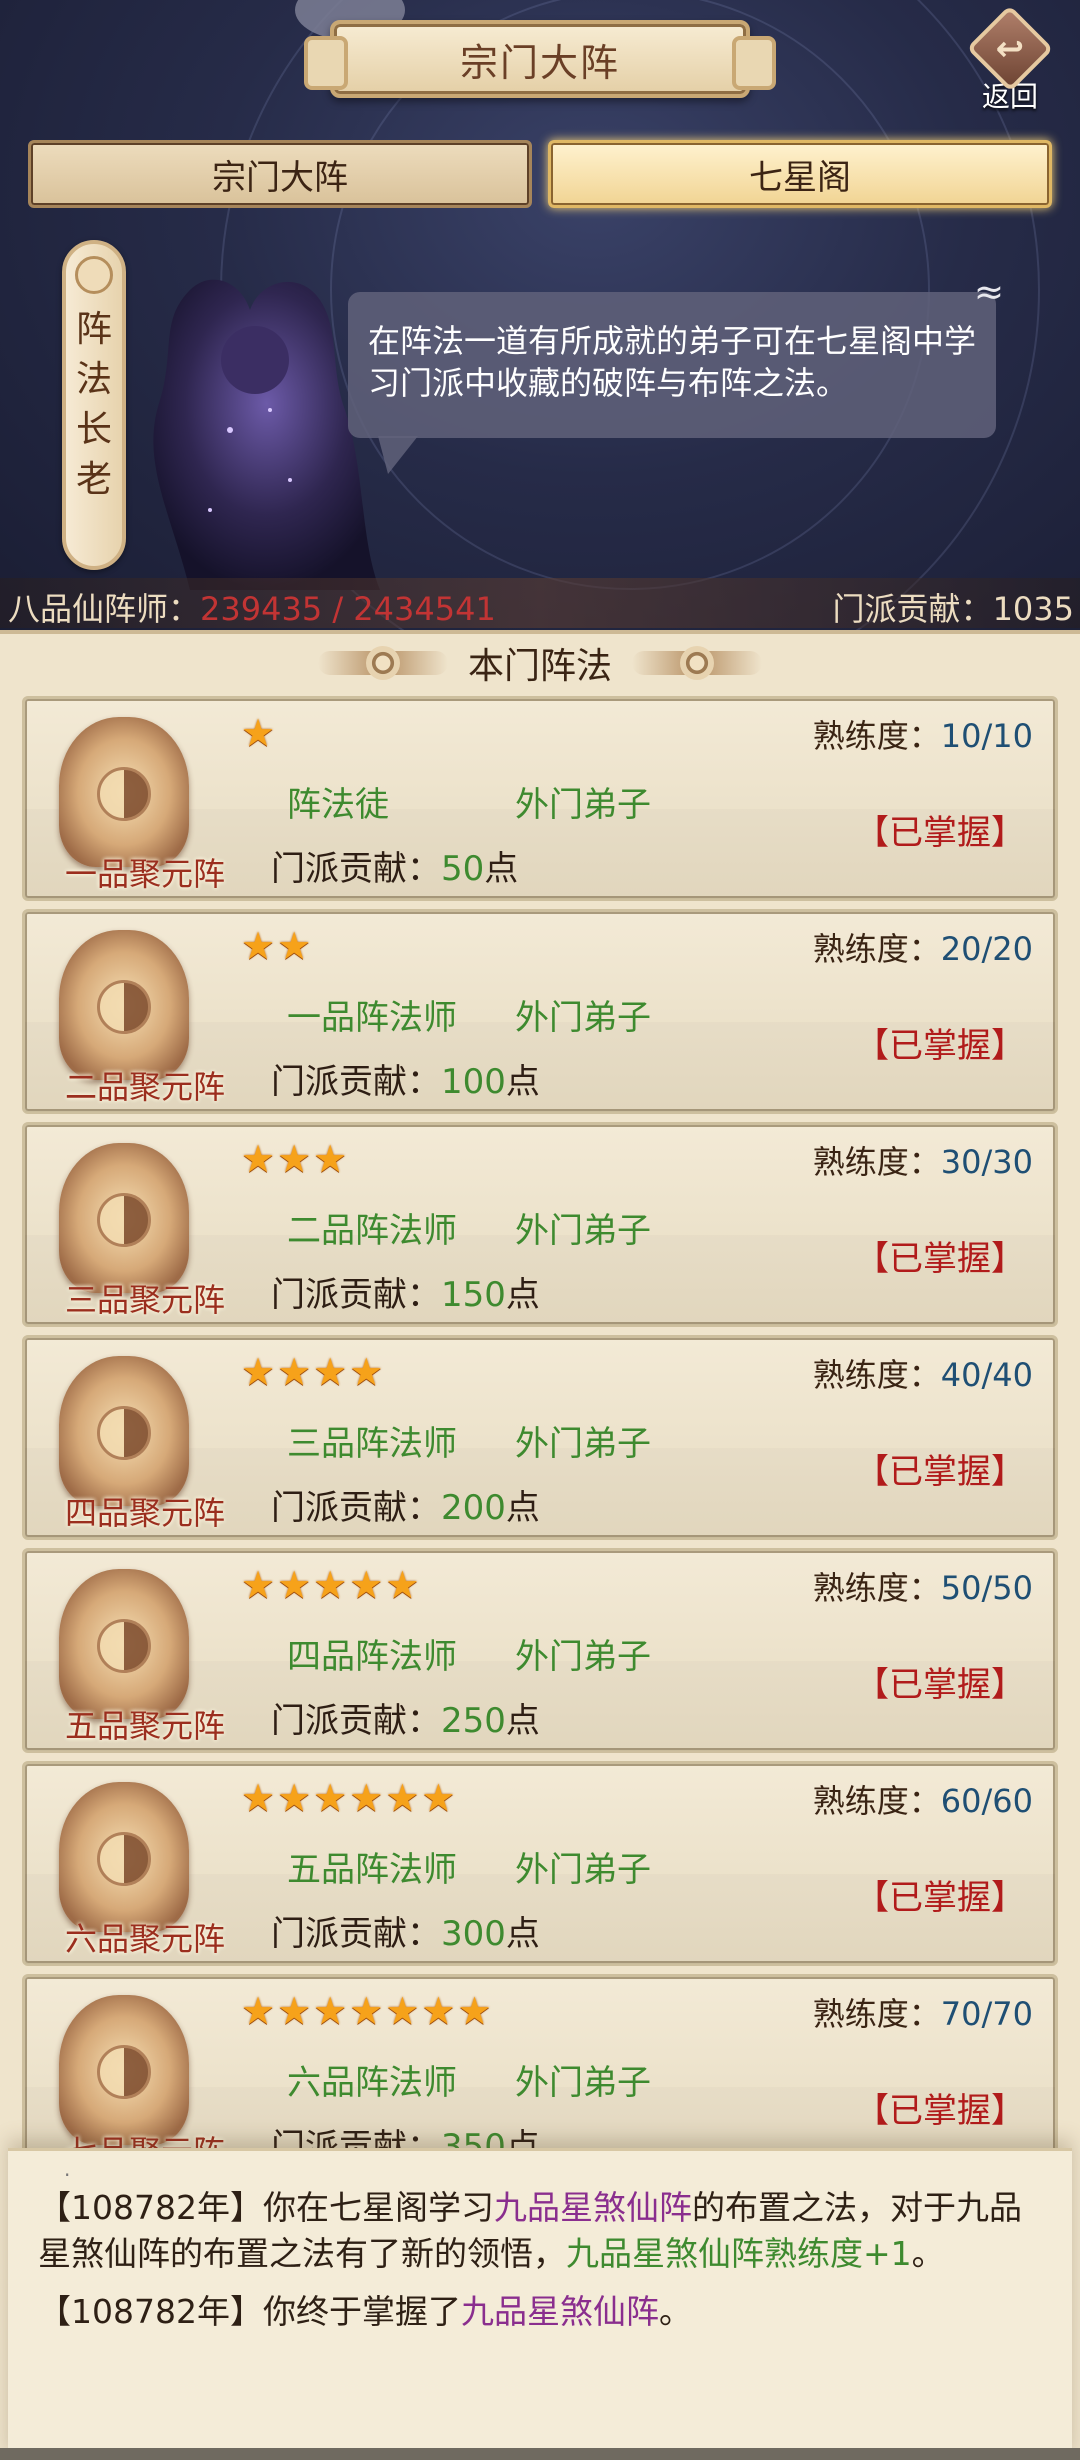 This screenshot has height=2460, width=1080. I want to click on proficiency: 熟练度：60/60, so click(923, 1799).